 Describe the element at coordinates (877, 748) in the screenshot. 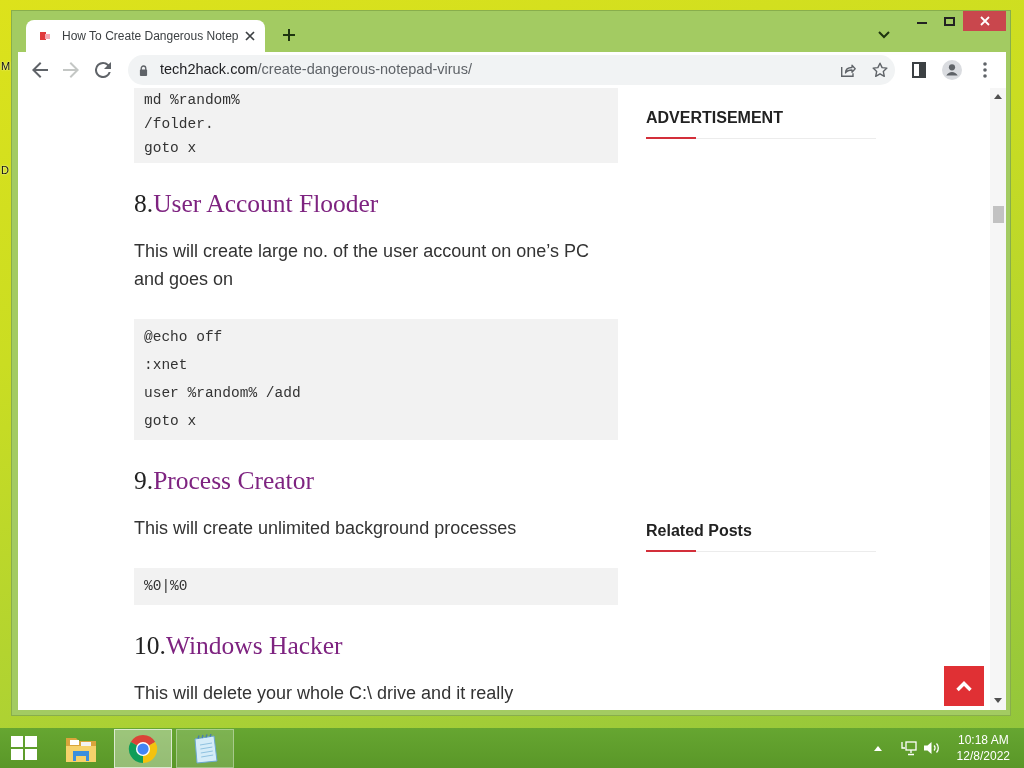

I see `triangle-up-icon` at that location.